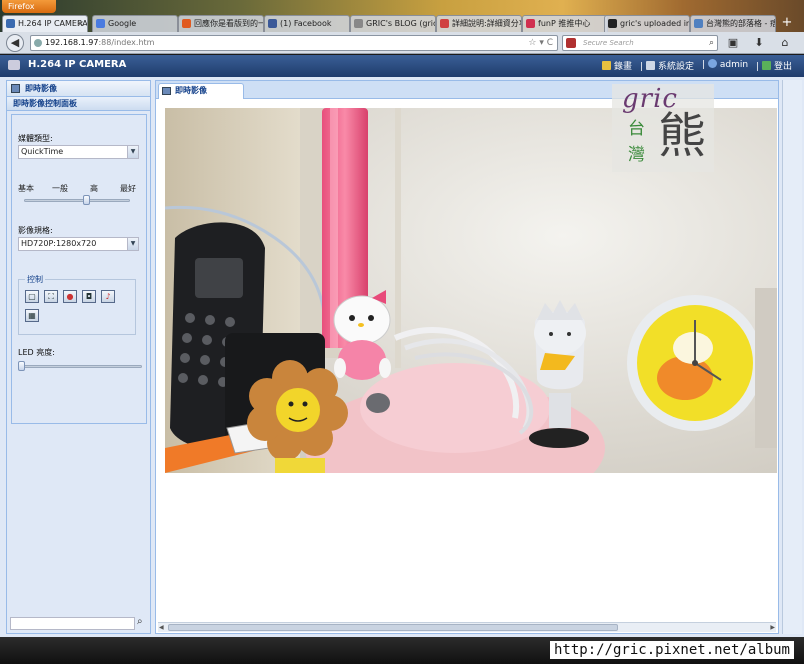  I want to click on quality-label-best: 最好, so click(128, 188).